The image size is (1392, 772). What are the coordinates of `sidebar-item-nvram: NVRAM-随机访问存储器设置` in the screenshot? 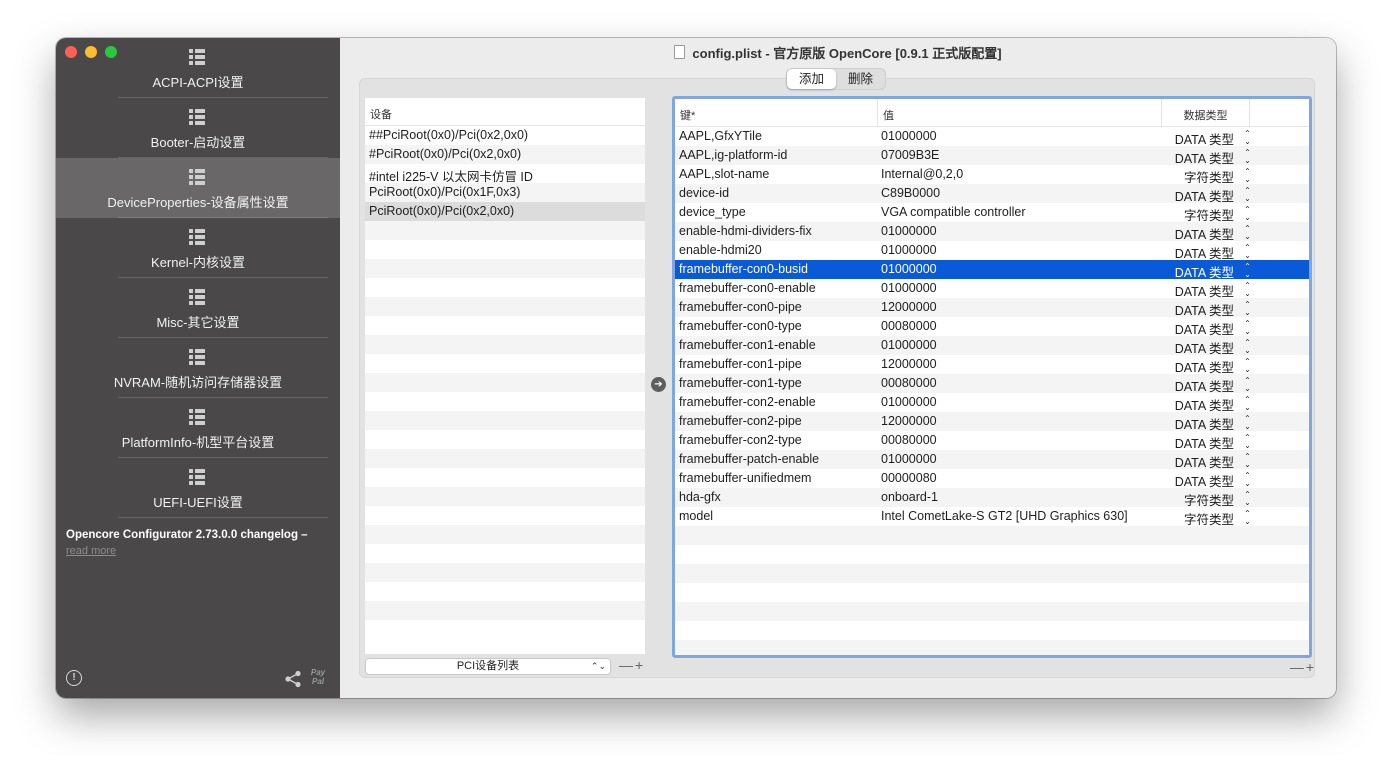 It's located at (198, 368).